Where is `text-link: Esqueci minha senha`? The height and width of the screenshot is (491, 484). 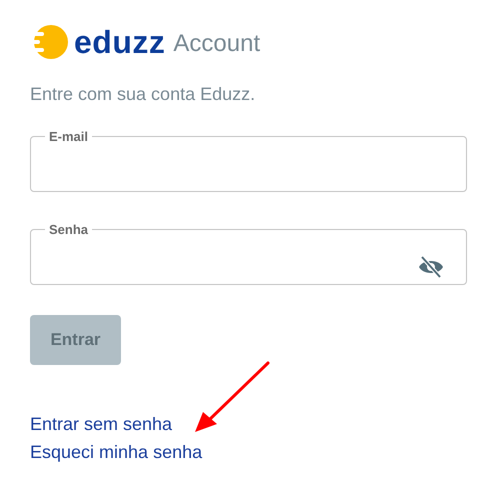
text-link: Esqueci minha senha is located at coordinates (116, 452).